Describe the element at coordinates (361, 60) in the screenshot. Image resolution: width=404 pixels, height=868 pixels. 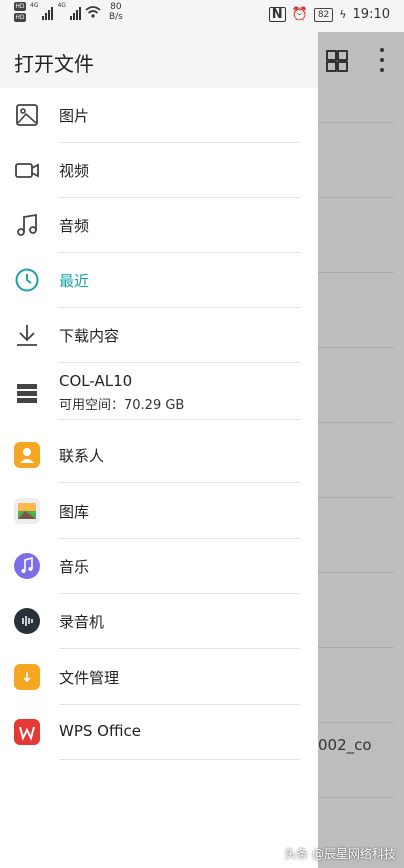
I see `background-toolbar` at that location.